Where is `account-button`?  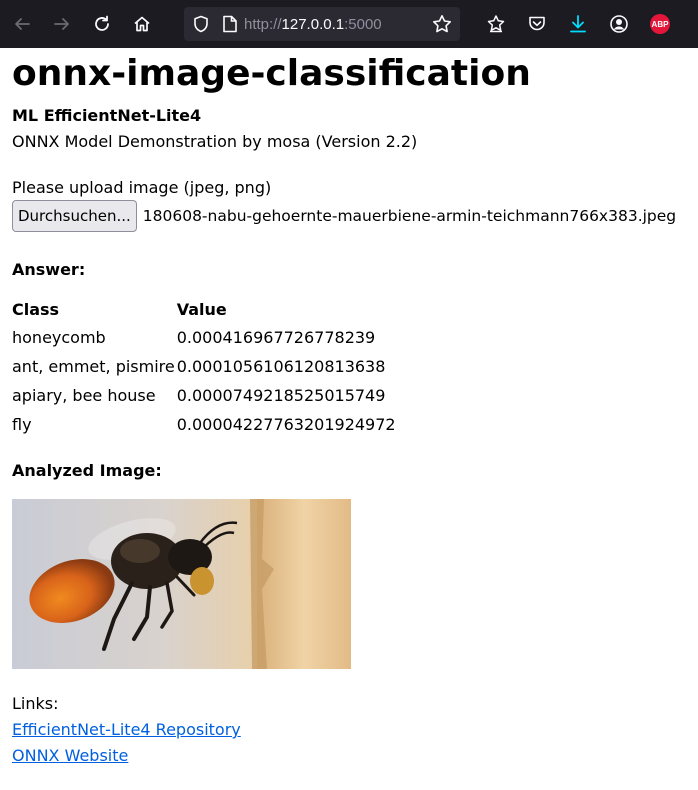
account-button is located at coordinates (619, 24).